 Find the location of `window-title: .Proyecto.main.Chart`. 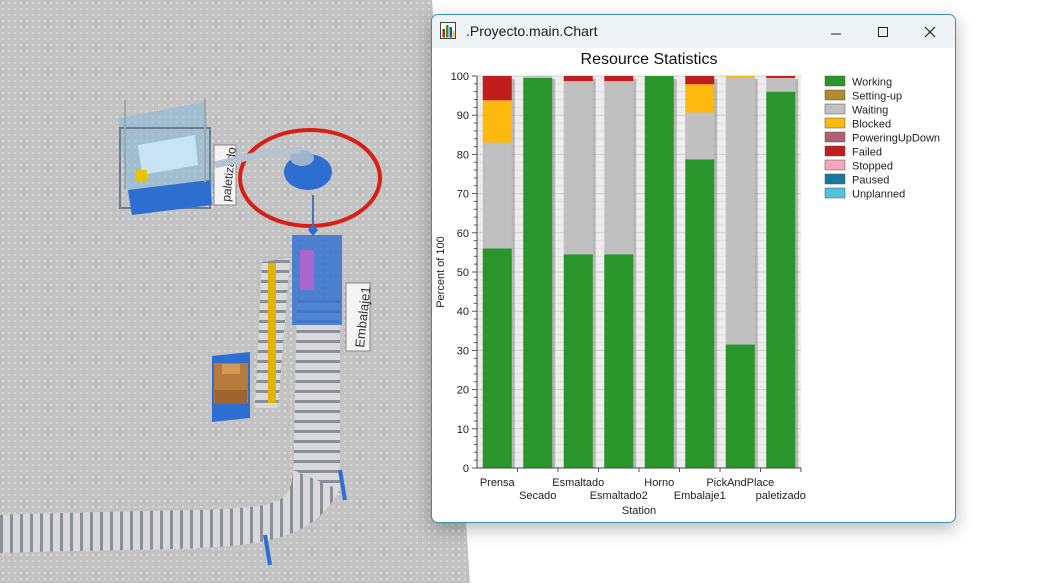

window-title: .Proyecto.main.Chart is located at coordinates (532, 31).